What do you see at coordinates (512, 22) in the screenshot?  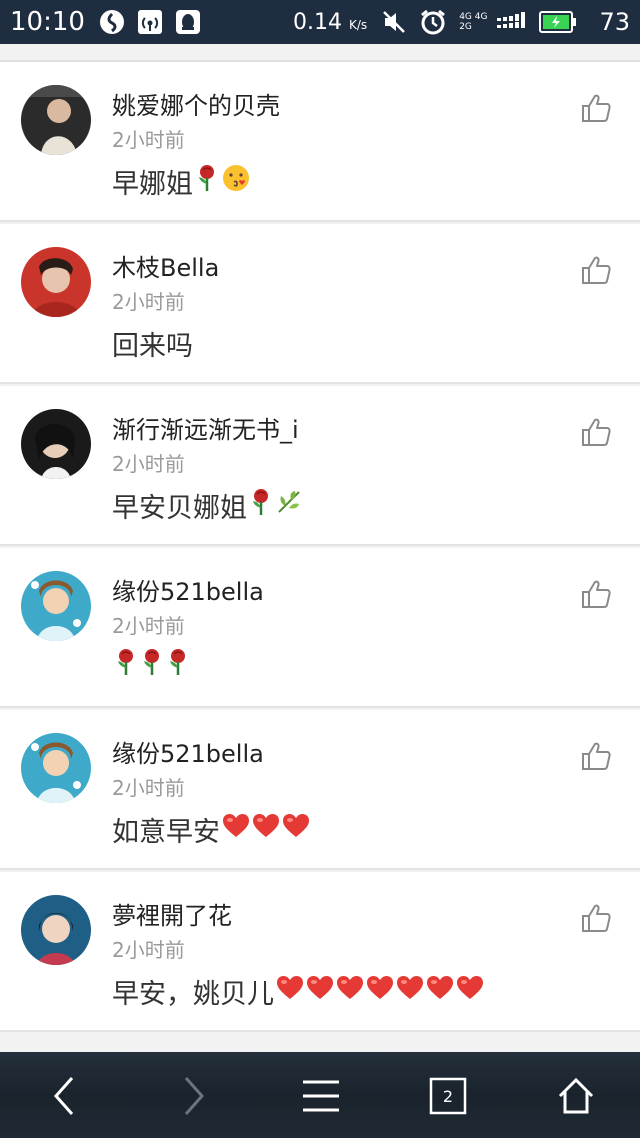 I see `signal-icon` at bounding box center [512, 22].